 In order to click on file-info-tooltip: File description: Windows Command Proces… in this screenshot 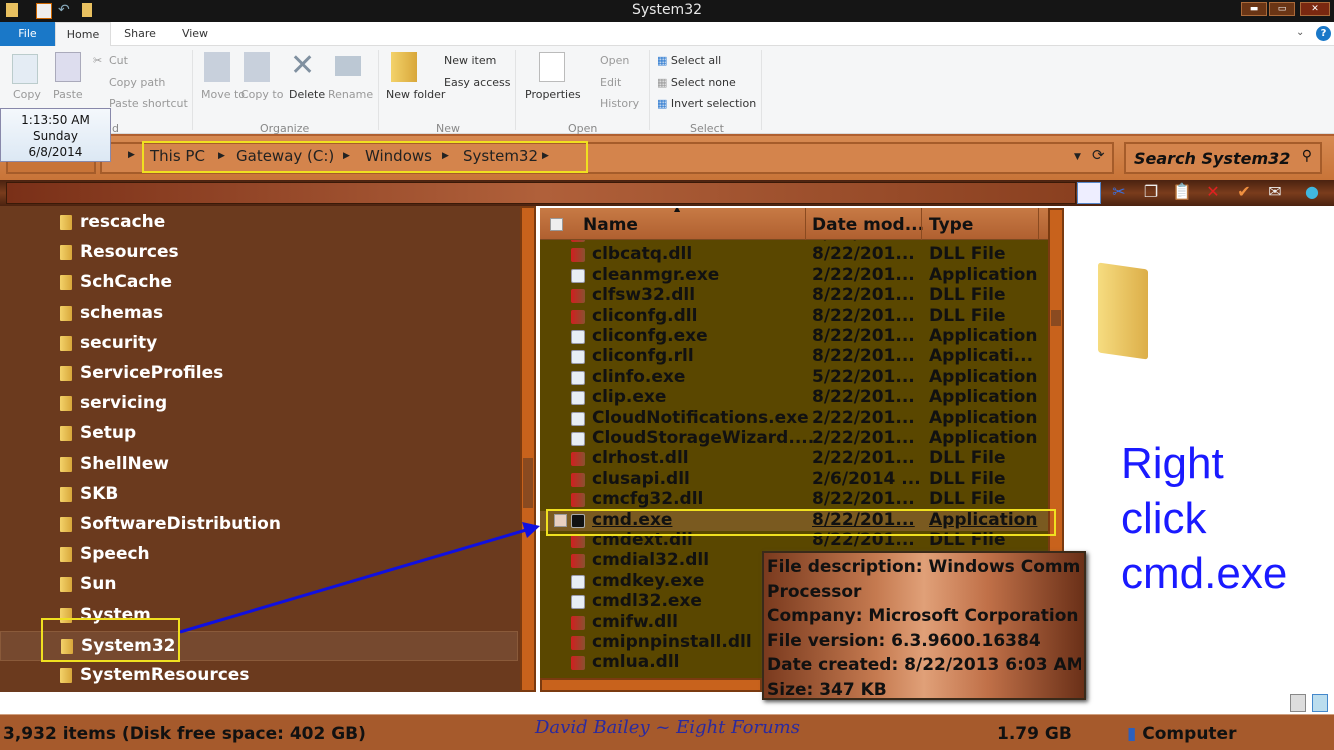, I will do `click(924, 625)`.